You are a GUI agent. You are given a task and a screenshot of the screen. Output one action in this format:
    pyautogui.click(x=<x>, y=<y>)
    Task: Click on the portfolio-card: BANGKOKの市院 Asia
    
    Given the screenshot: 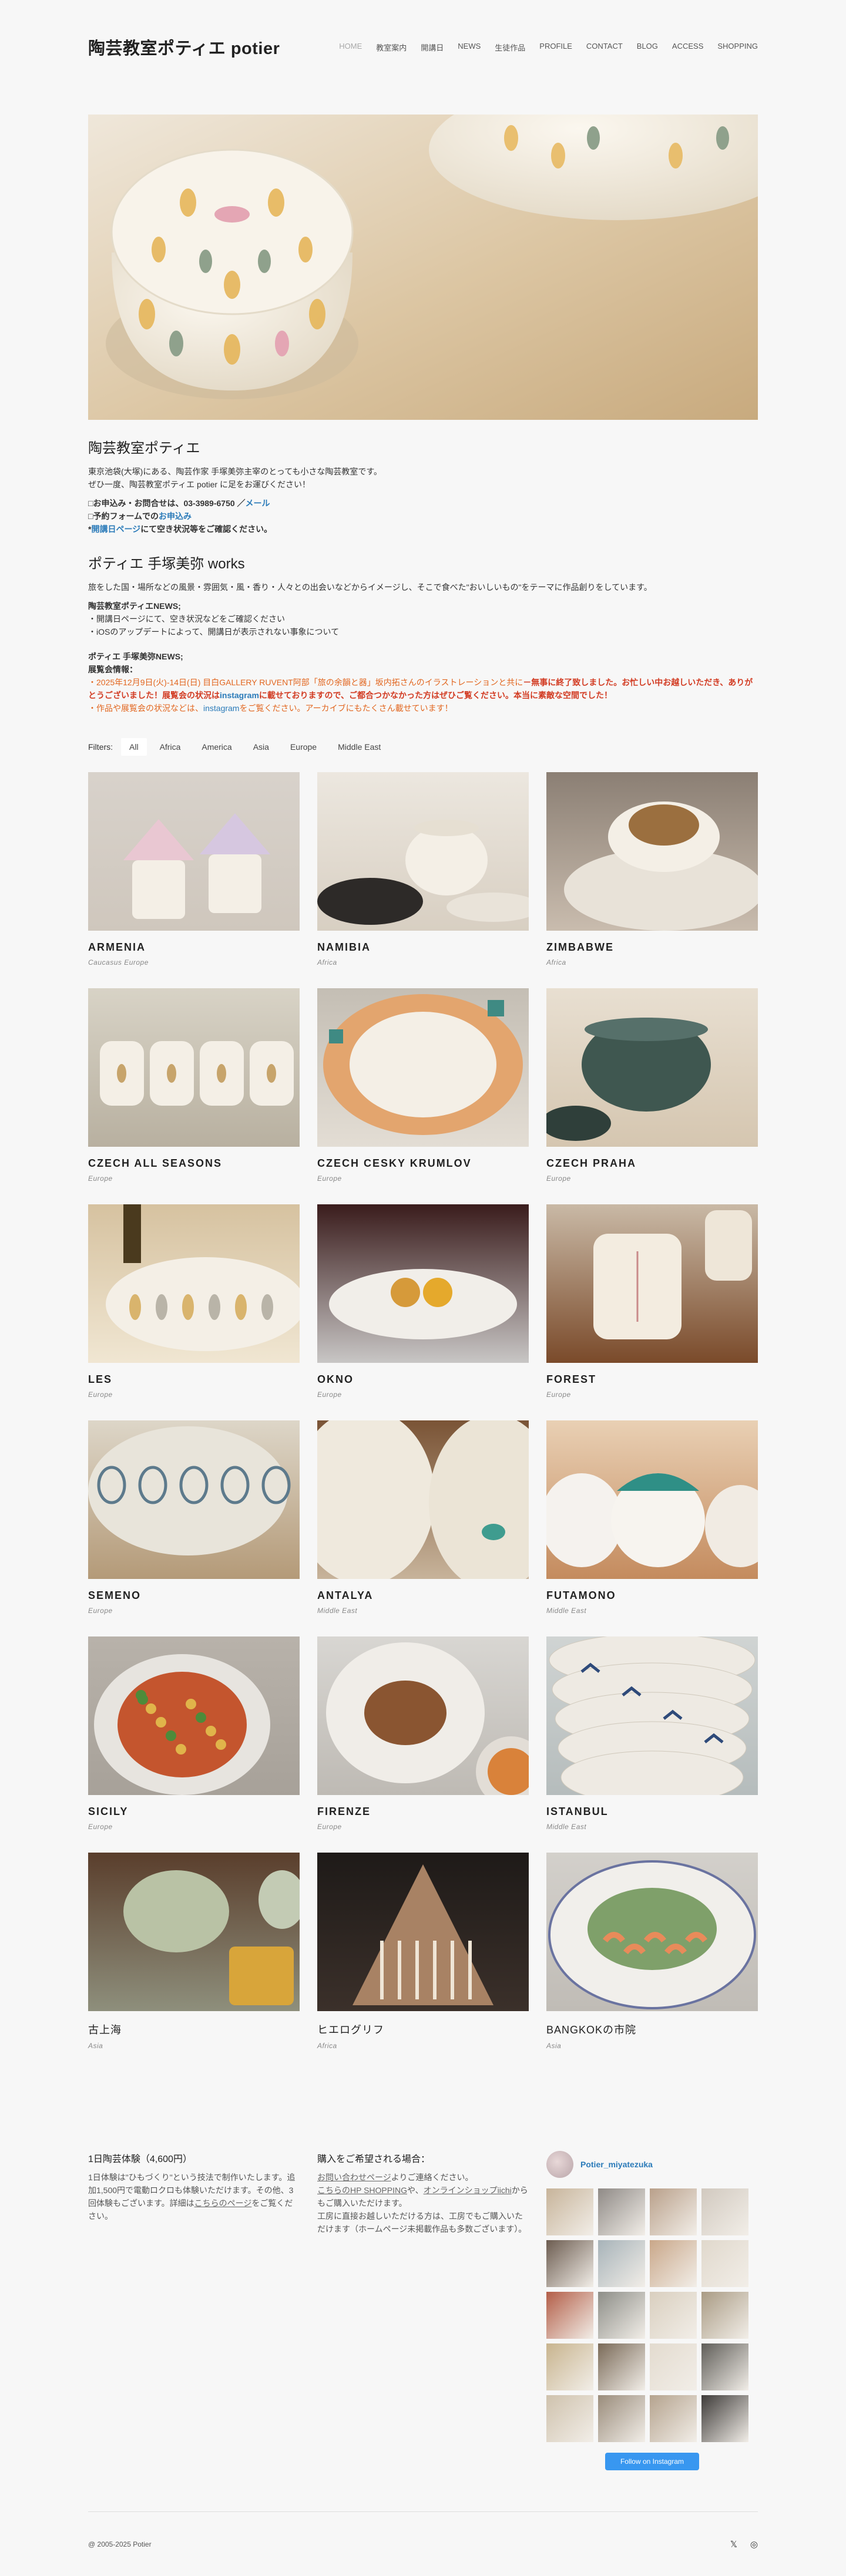 What is the action you would take?
    pyautogui.click(x=652, y=1961)
    